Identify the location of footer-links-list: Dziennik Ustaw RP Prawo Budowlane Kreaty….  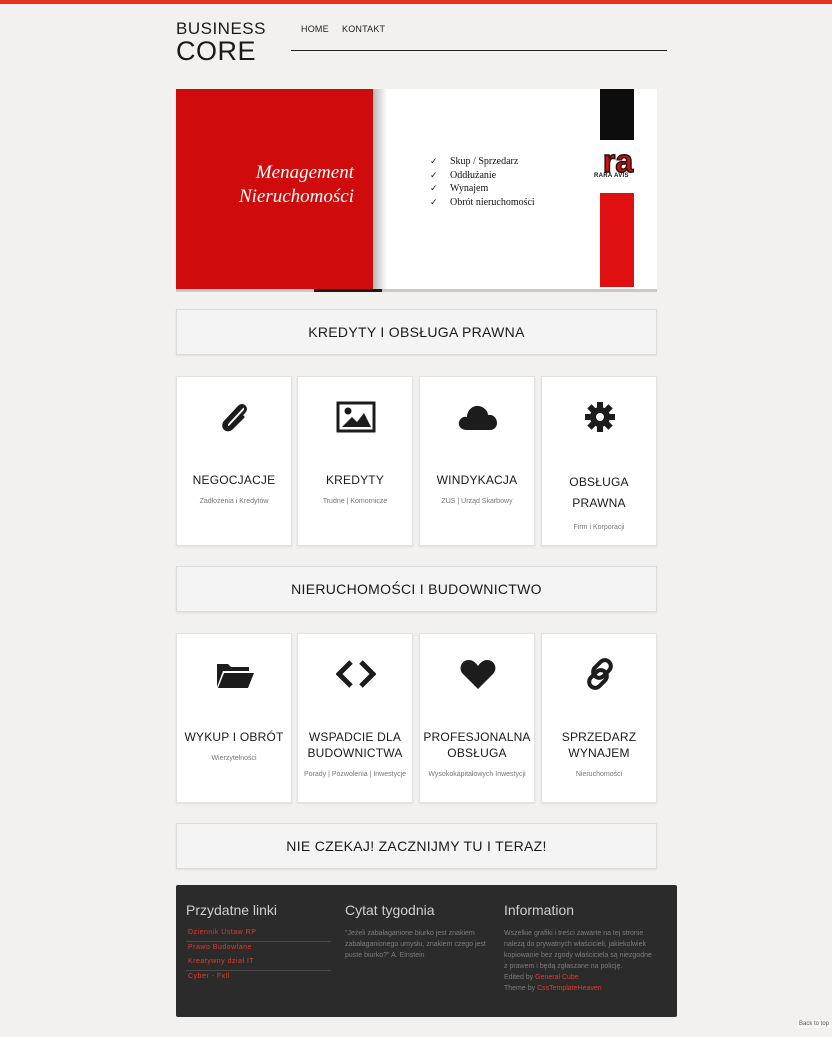
(258, 956).